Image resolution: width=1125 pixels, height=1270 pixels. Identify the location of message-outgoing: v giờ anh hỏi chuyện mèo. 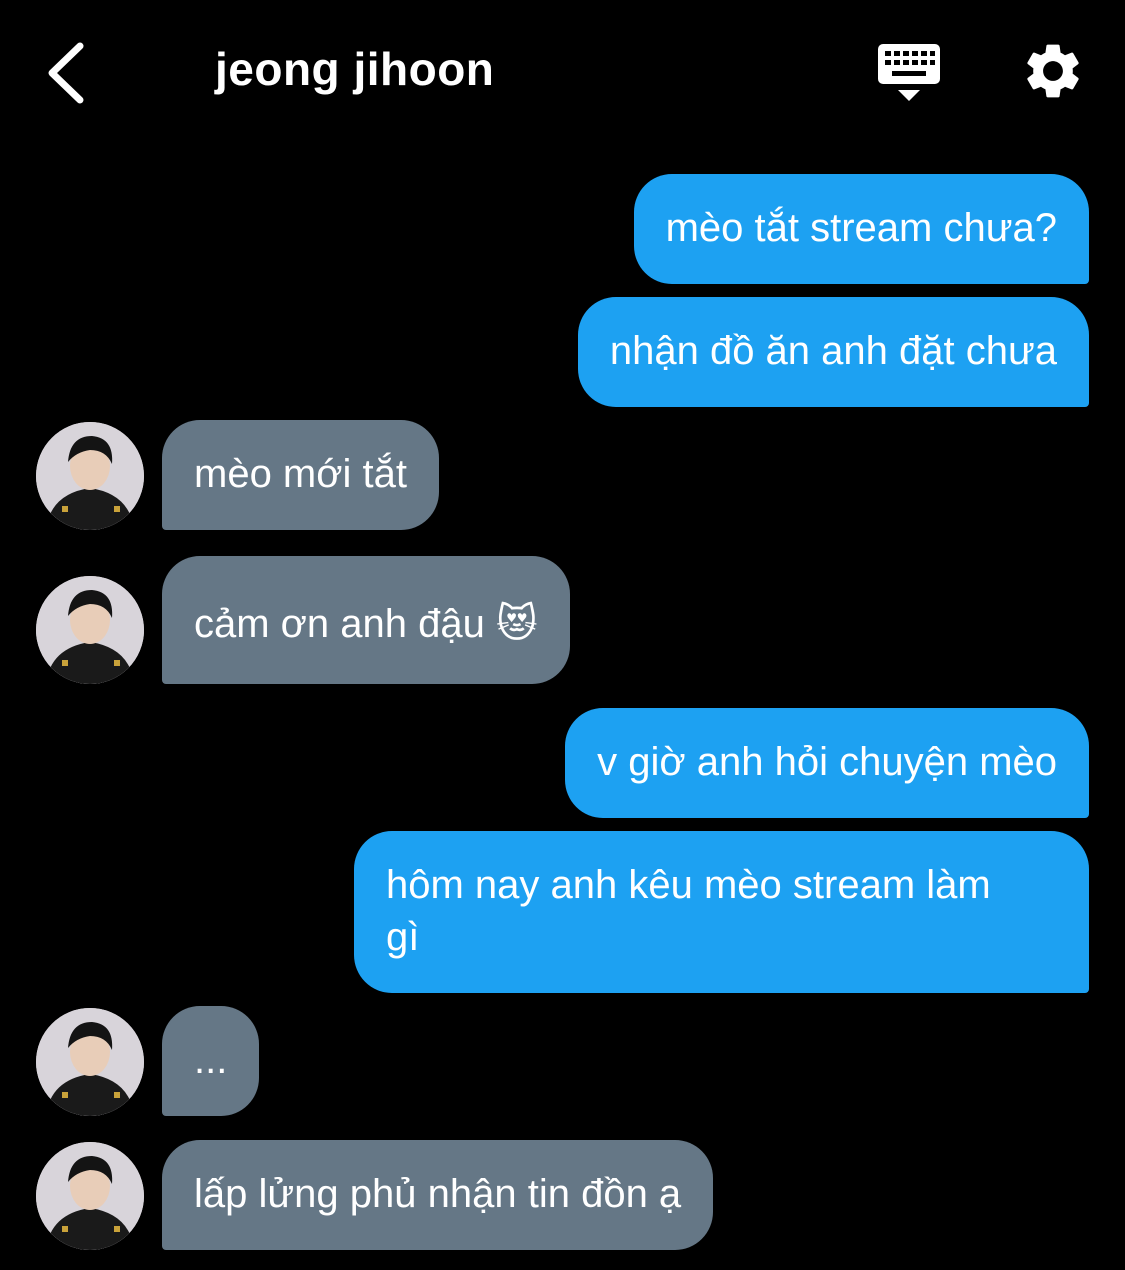
(827, 763).